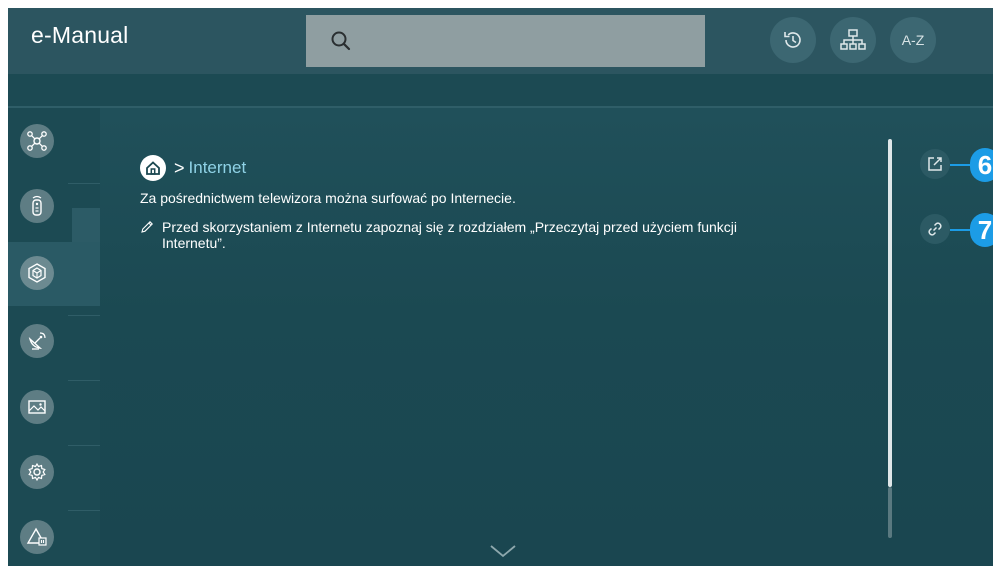  What do you see at coordinates (37, 206) in the screenshot?
I see `remote-icon` at bounding box center [37, 206].